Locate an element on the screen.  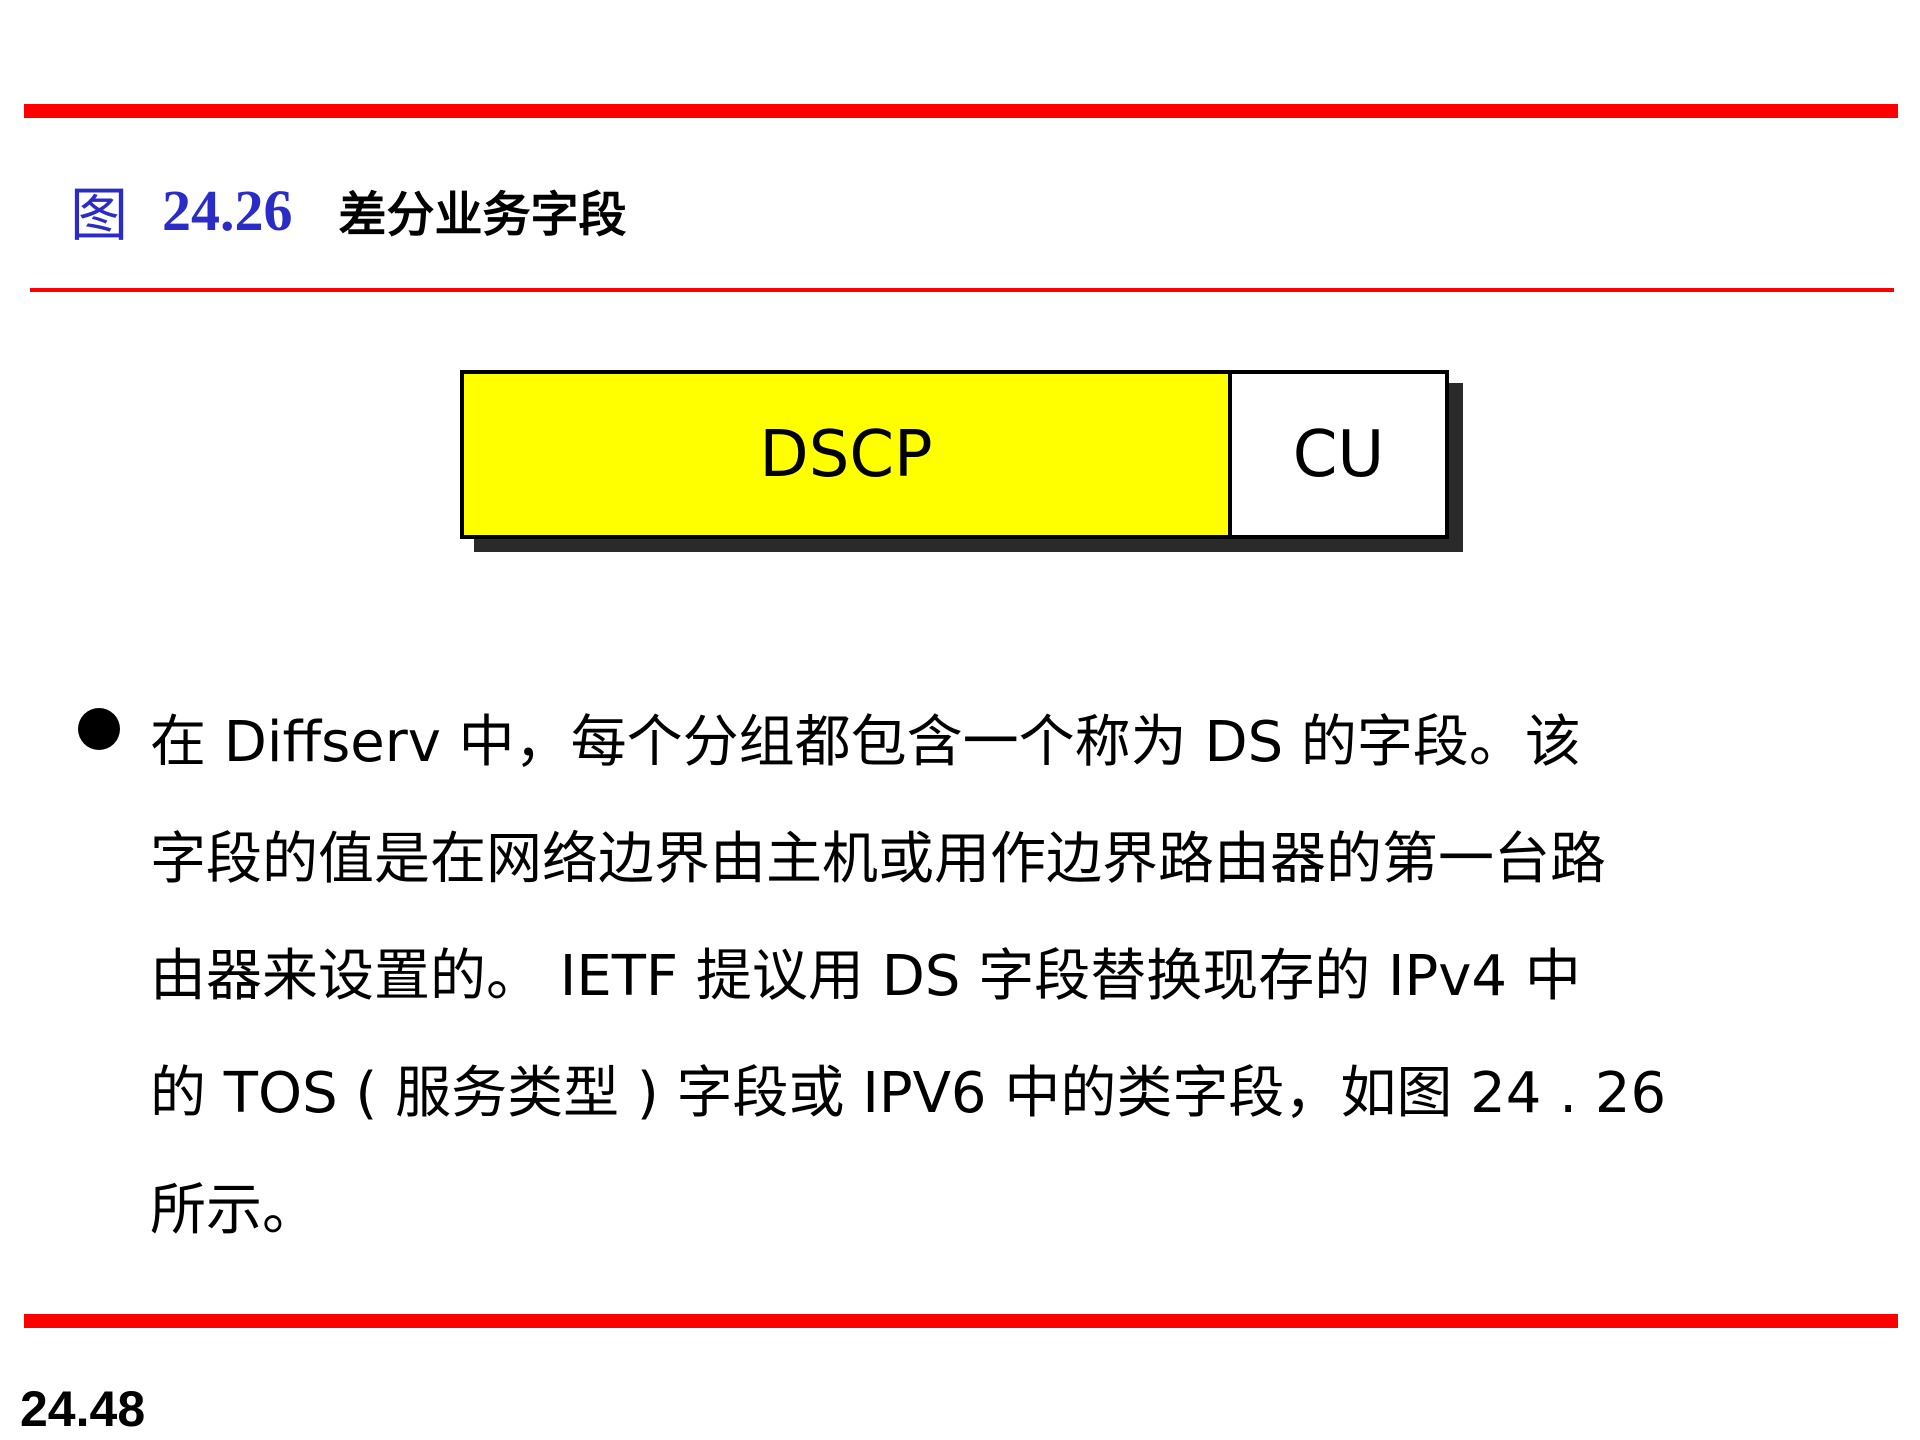
figure-caption: 图 24.26 差分业务字段 is located at coordinates (348, 210).